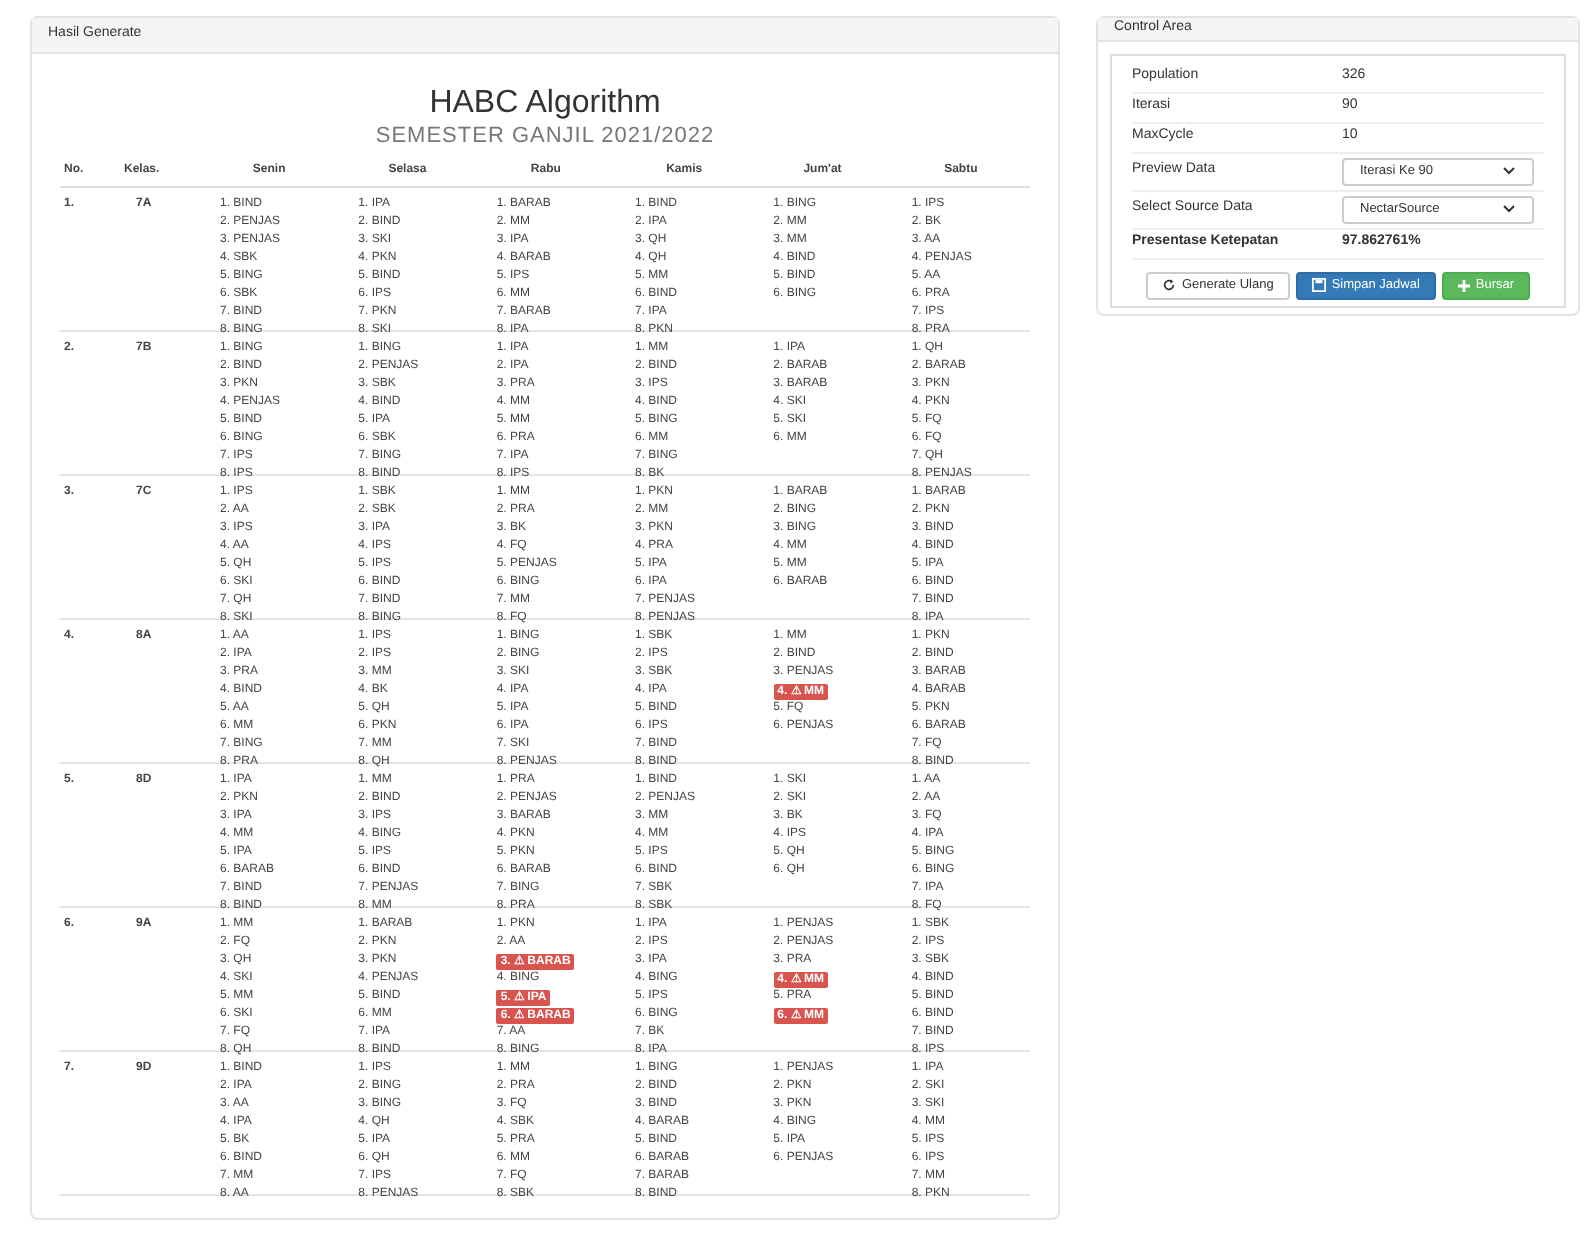 The height and width of the screenshot is (1242, 1588). Describe the element at coordinates (545, 136) in the screenshot. I see `page-subheading: SEMESTER GANJIL 2021/2022` at that location.